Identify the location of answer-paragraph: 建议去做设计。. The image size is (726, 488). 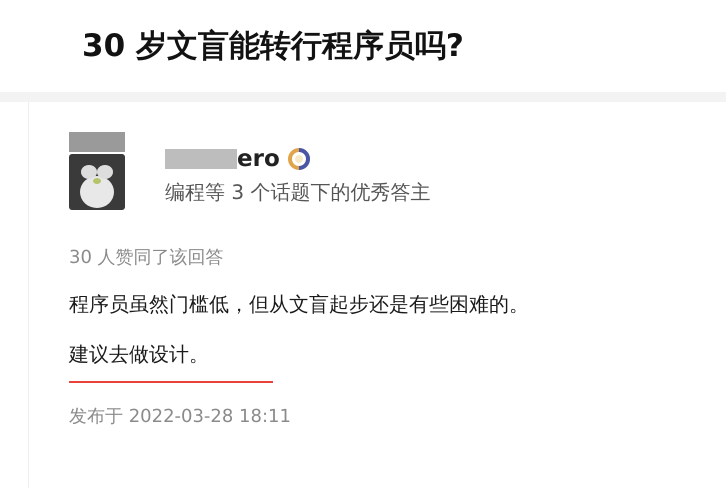
(139, 354).